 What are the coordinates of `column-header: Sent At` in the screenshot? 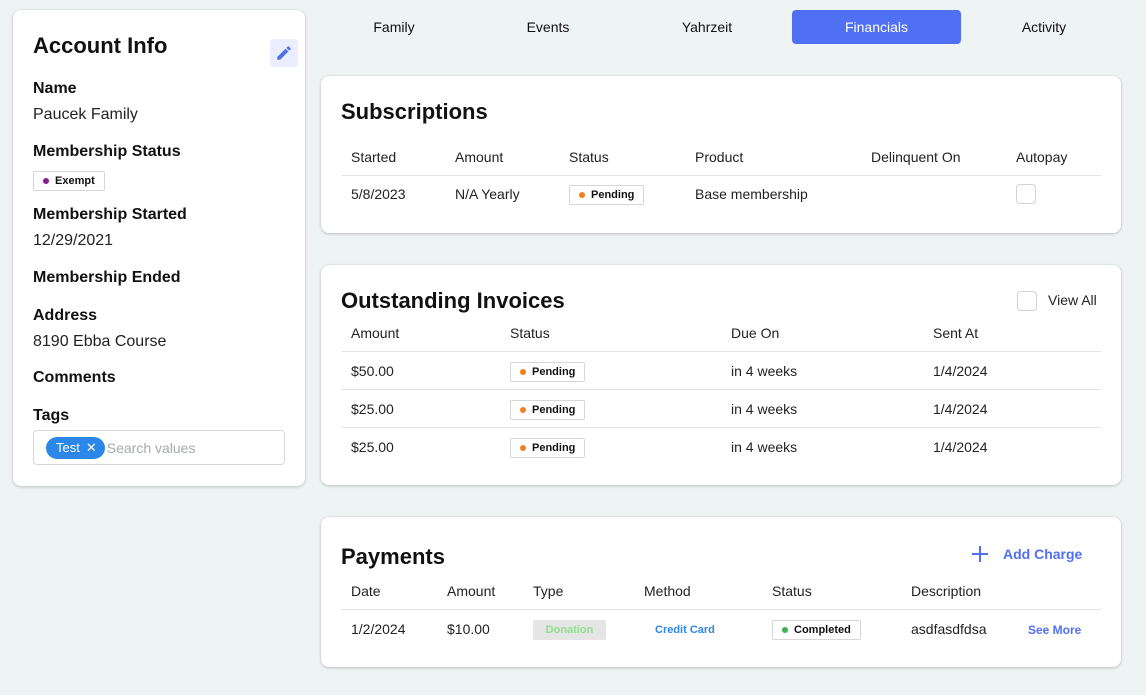 It's located at (956, 333).